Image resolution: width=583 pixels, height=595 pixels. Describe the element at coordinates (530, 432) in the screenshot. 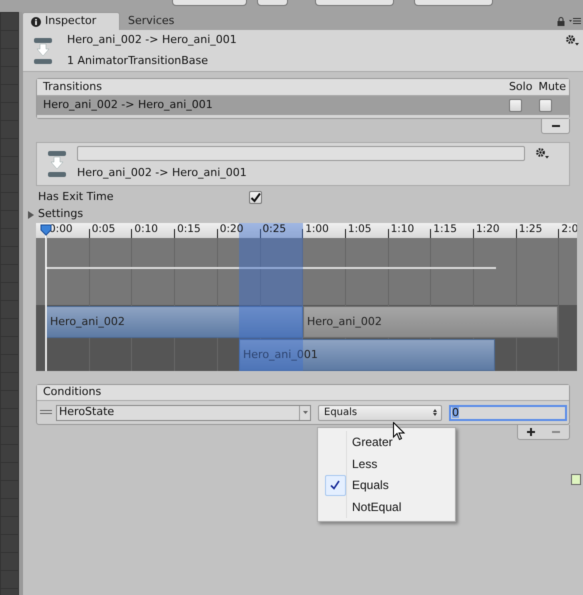

I see `add-icon` at that location.